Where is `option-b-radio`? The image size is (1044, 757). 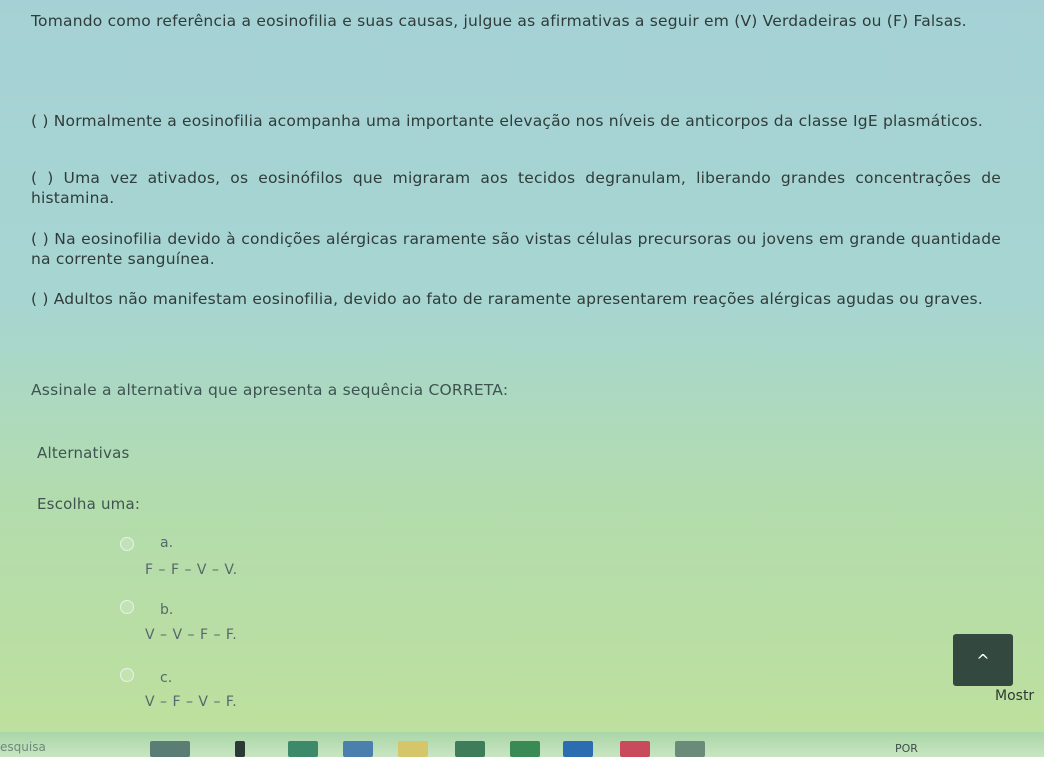 option-b-radio is located at coordinates (127, 607).